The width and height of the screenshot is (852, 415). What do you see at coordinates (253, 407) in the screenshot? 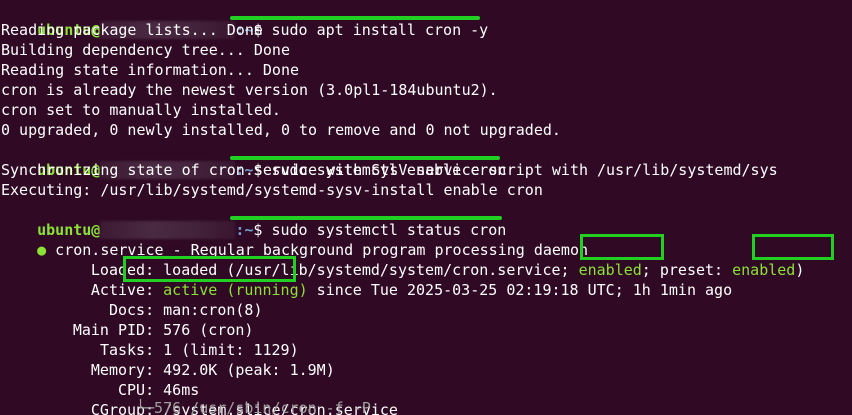
I see `cgroup-tree-line: └─576 /usr/sbin/cron -f -P` at bounding box center [253, 407].